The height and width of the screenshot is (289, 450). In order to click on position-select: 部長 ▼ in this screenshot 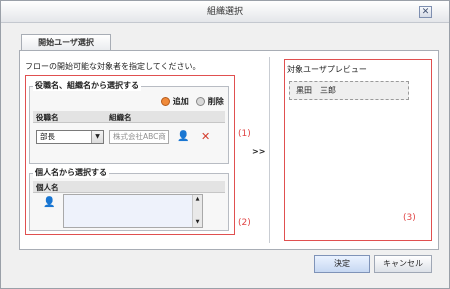, I will do `click(70, 137)`.